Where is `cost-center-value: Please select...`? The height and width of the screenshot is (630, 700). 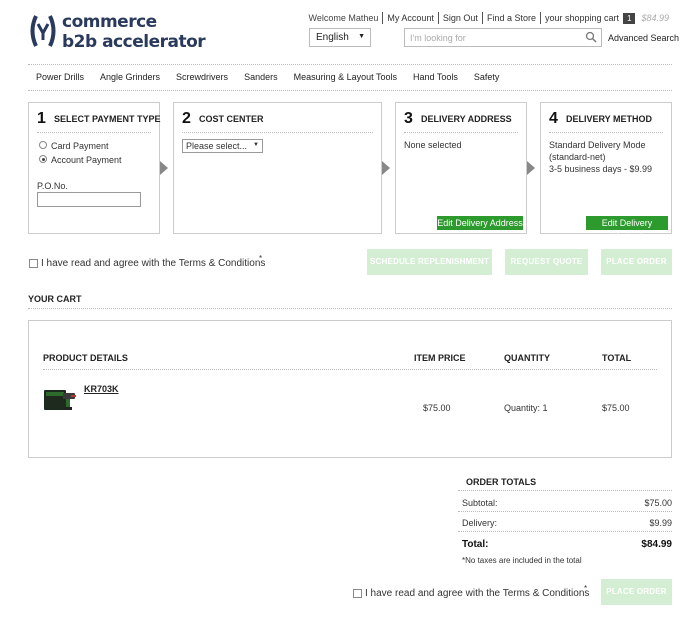
cost-center-value: Please select... is located at coordinates (217, 146).